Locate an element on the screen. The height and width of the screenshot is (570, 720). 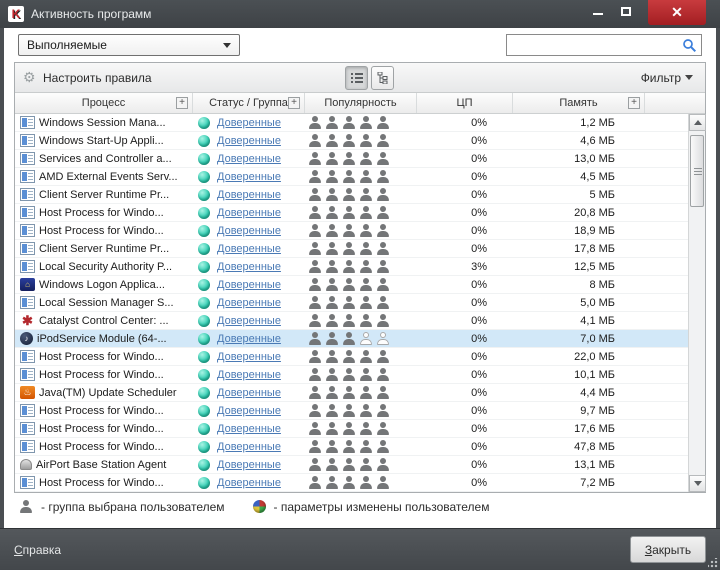
filter-dropdown: Фильтр is located at coordinates (669, 78).